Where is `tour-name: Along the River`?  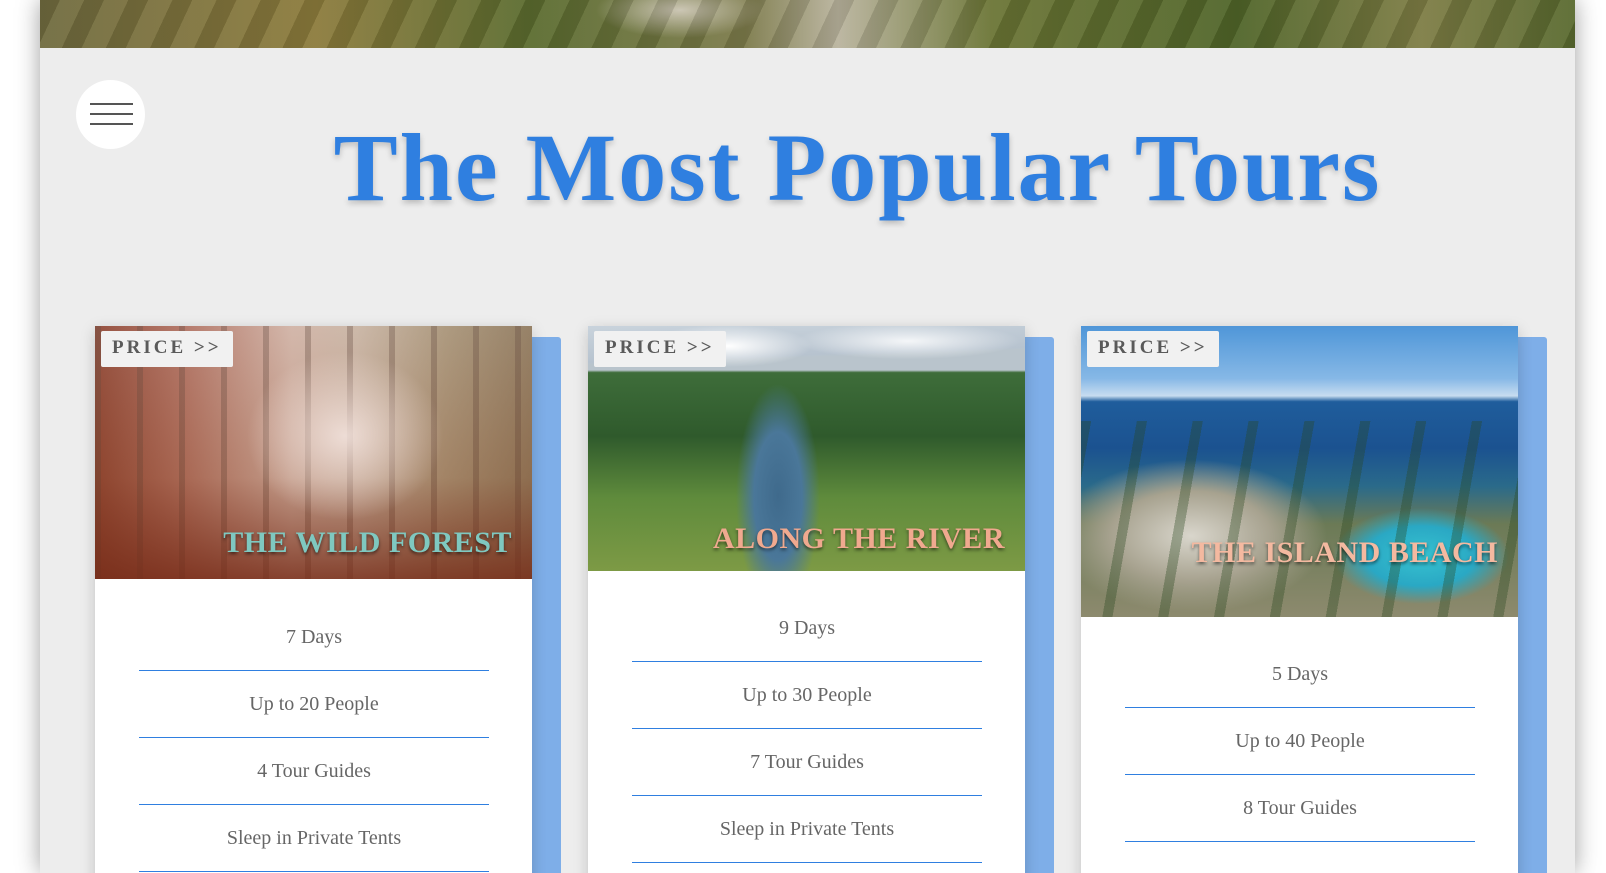 tour-name: Along the River is located at coordinates (858, 538).